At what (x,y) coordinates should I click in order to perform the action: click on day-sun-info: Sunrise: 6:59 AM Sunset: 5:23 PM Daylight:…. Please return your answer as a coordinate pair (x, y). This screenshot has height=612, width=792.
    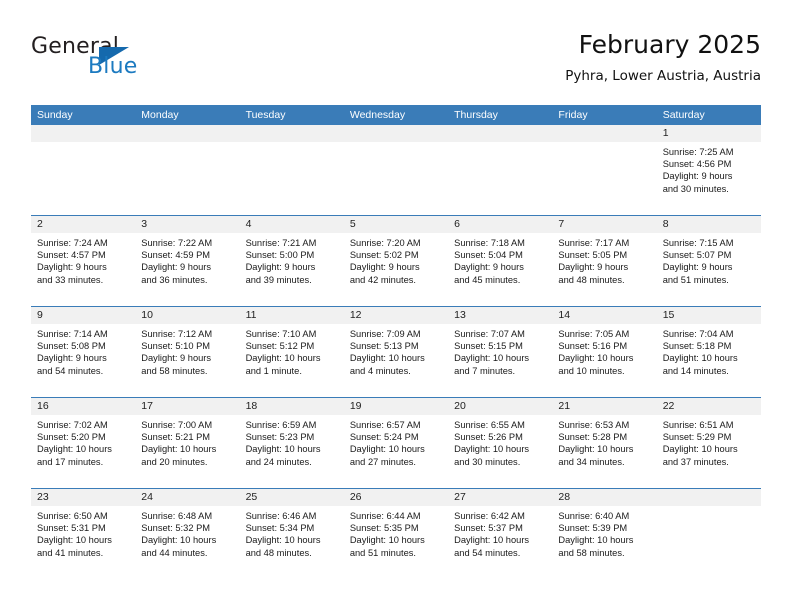
    Looking at the image, I should click on (292, 442).